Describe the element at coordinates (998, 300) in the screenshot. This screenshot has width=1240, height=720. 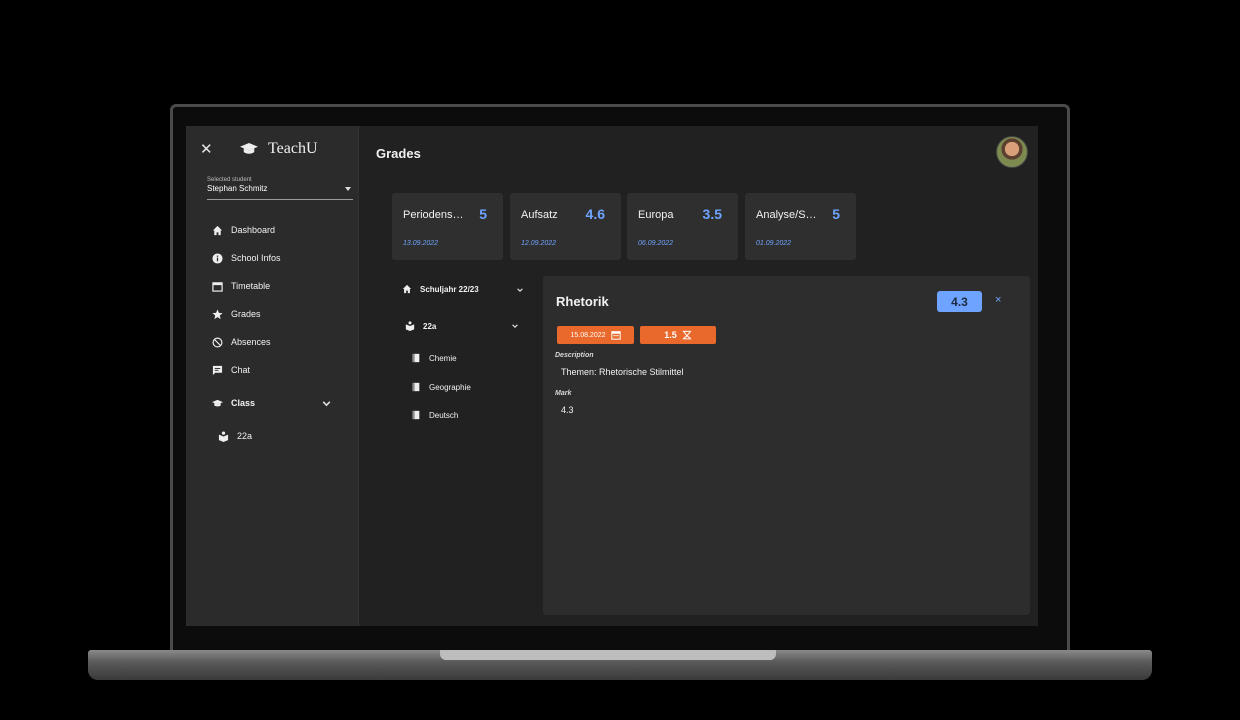
I see `close-icon: ×` at that location.